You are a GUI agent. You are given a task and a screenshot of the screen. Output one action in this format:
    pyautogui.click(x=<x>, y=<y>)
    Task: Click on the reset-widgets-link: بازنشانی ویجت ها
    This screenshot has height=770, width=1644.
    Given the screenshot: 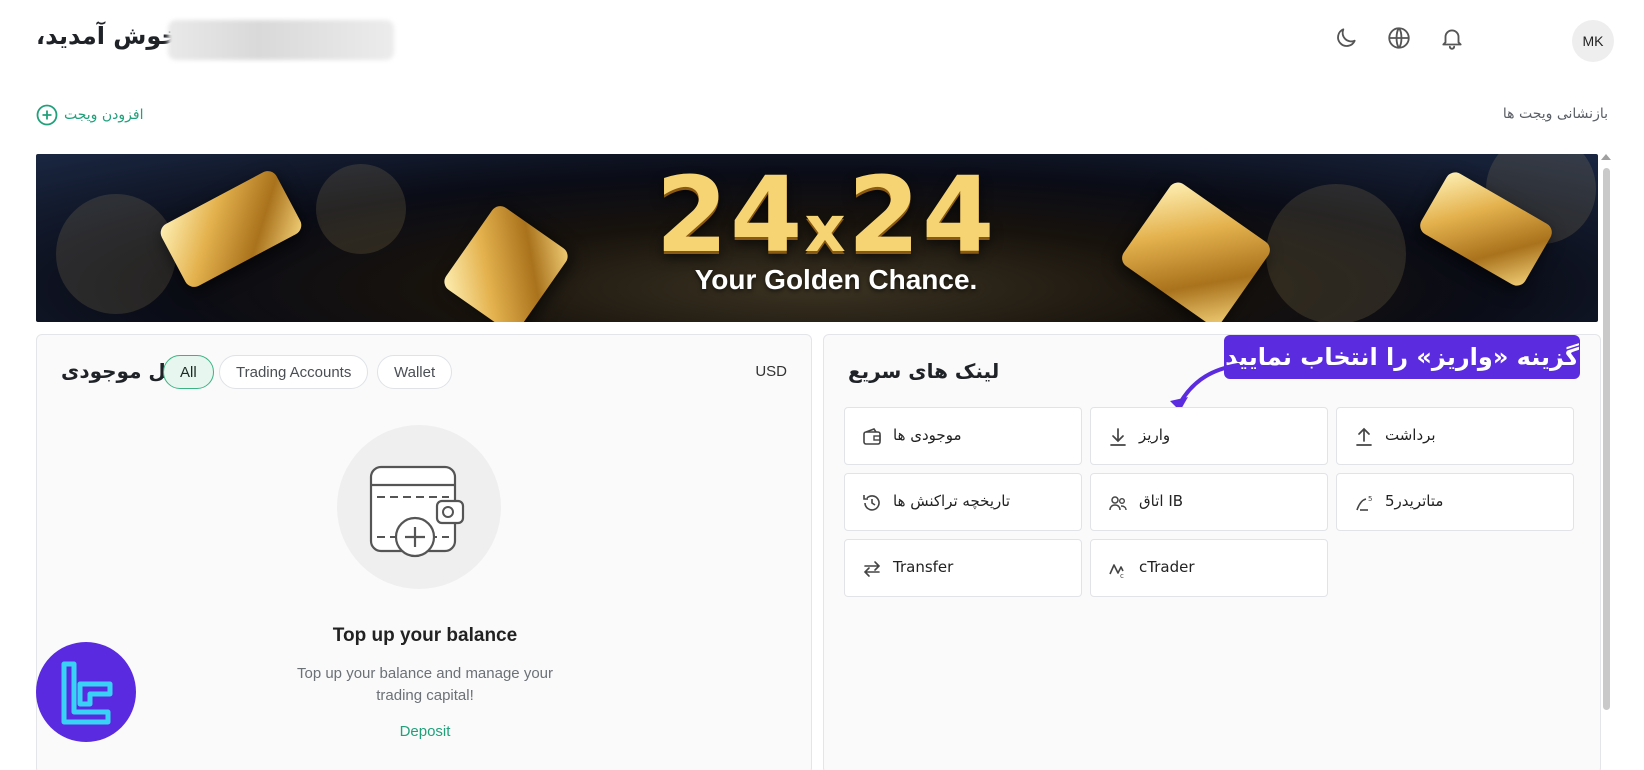 What is the action you would take?
    pyautogui.click(x=1555, y=114)
    